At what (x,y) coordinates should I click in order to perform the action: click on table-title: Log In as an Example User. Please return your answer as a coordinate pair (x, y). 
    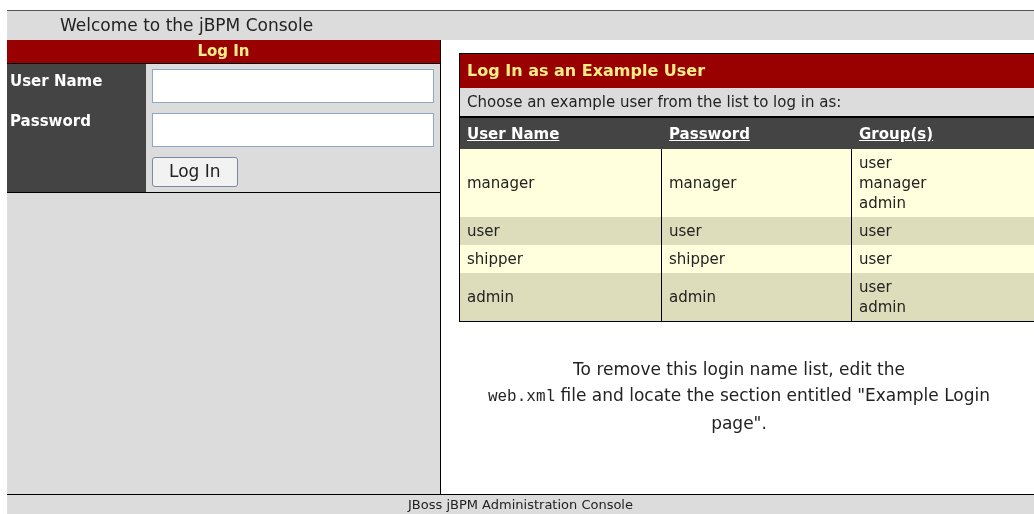
    Looking at the image, I should click on (586, 71).